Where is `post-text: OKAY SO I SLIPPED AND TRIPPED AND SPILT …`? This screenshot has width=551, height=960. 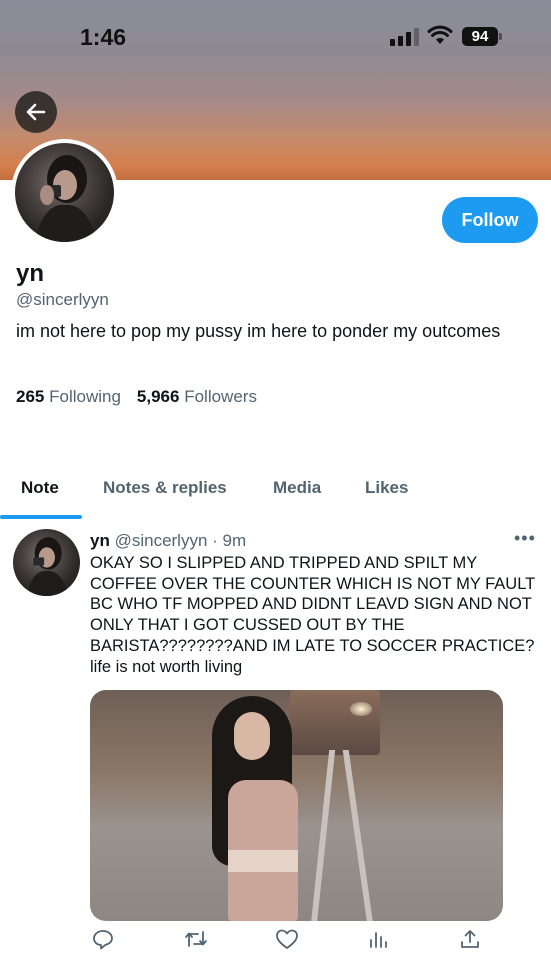
post-text: OKAY SO I SLIPPED AND TRIPPED AND SPILT … is located at coordinates (312, 615).